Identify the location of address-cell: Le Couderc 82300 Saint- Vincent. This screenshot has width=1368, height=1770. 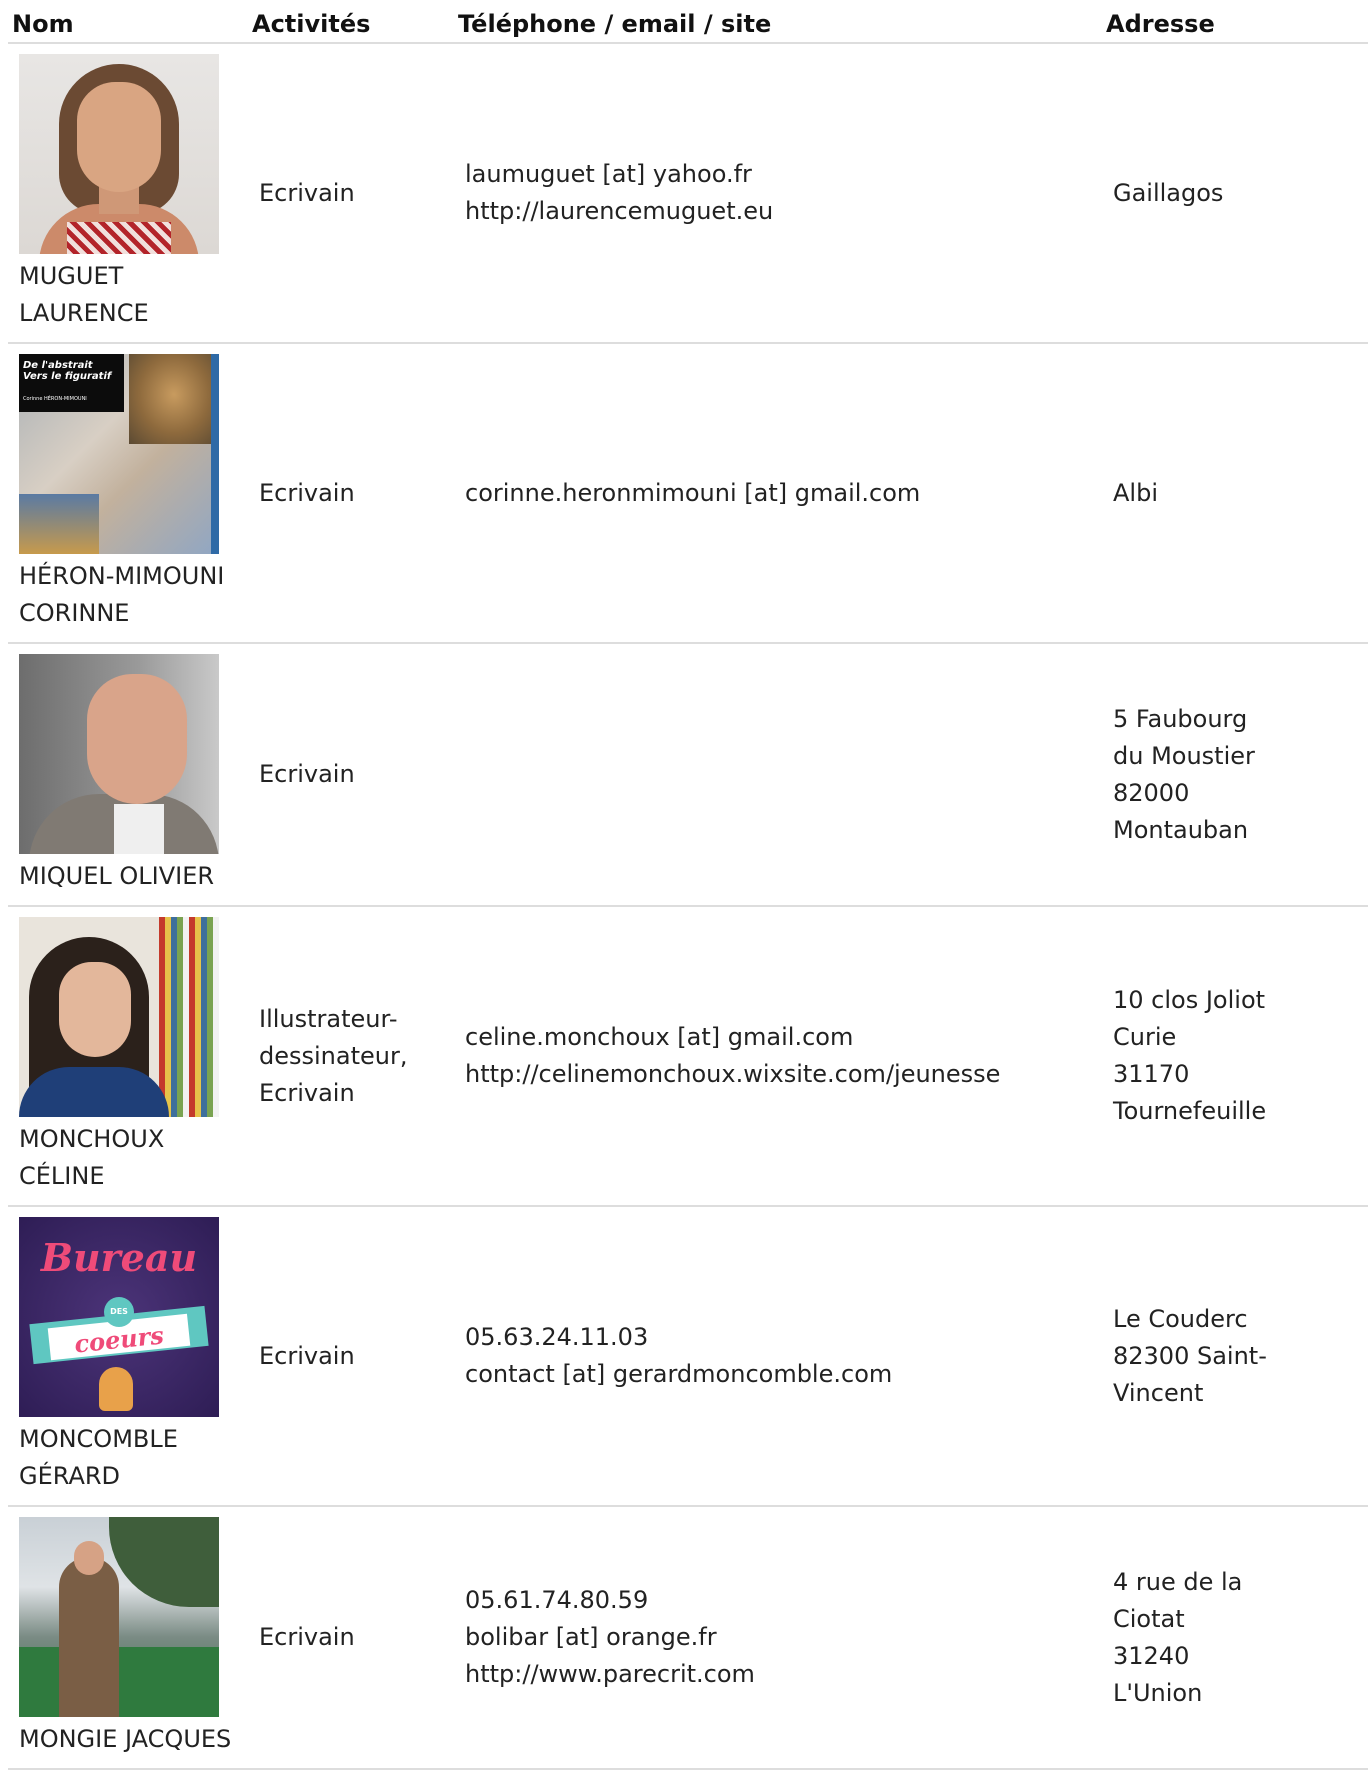
(1235, 1356).